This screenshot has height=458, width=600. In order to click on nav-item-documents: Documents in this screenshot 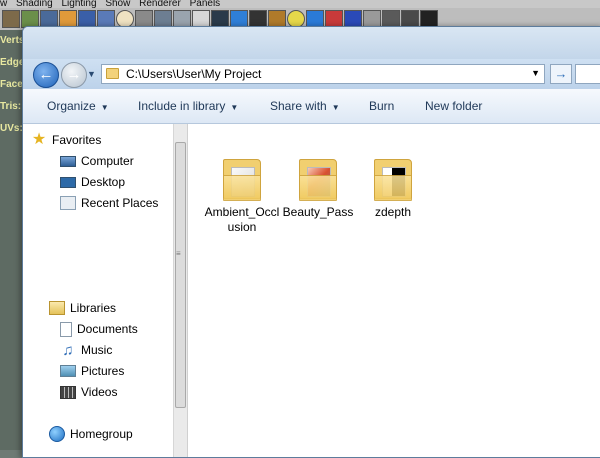, I will do `click(99, 329)`.